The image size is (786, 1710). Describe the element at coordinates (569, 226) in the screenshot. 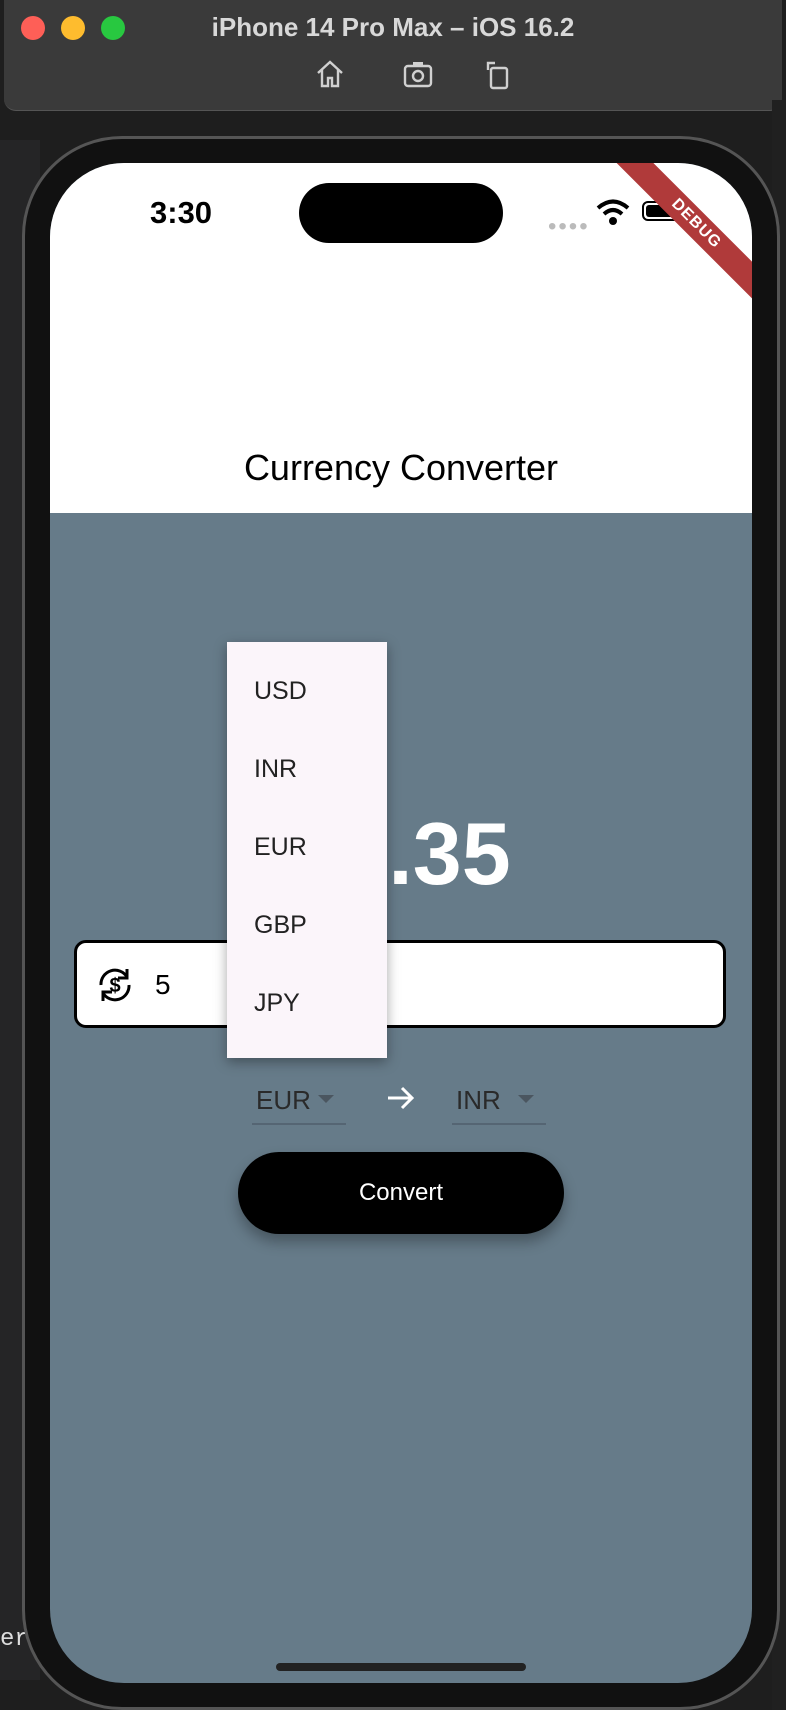

I see `cellular-signal-icon: ••••` at that location.